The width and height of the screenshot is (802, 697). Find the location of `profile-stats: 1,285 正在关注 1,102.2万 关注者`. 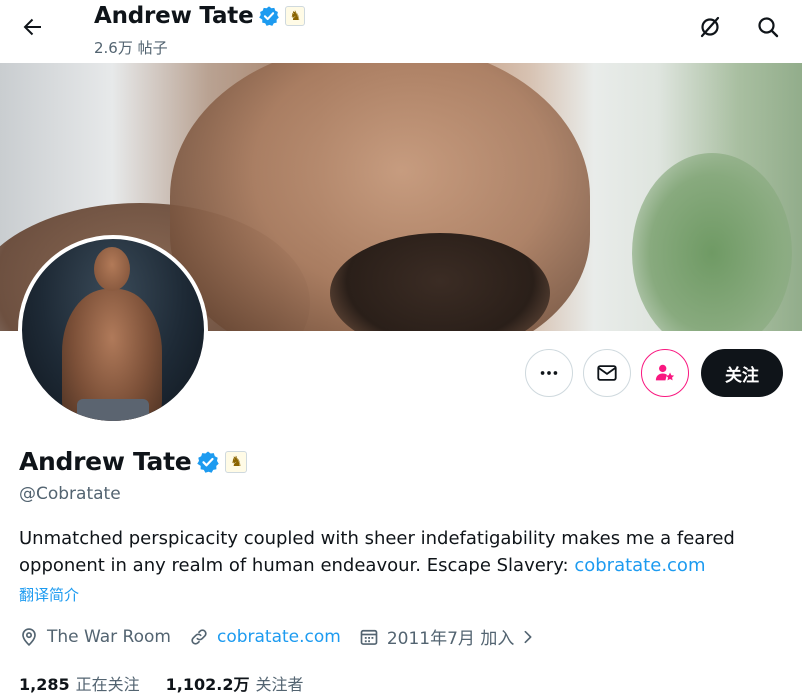

profile-stats: 1,285 正在关注 1,102.2万 关注者 is located at coordinates (174, 683).